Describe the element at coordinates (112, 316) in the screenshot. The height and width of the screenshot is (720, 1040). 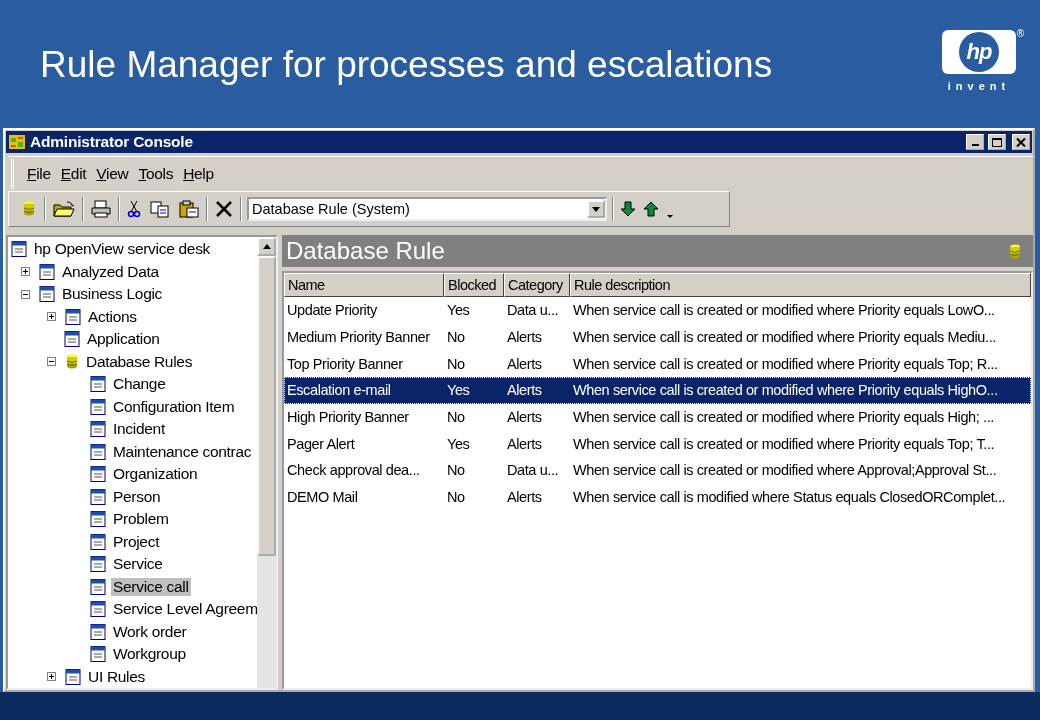
I see `tree-item: Actions` at that location.